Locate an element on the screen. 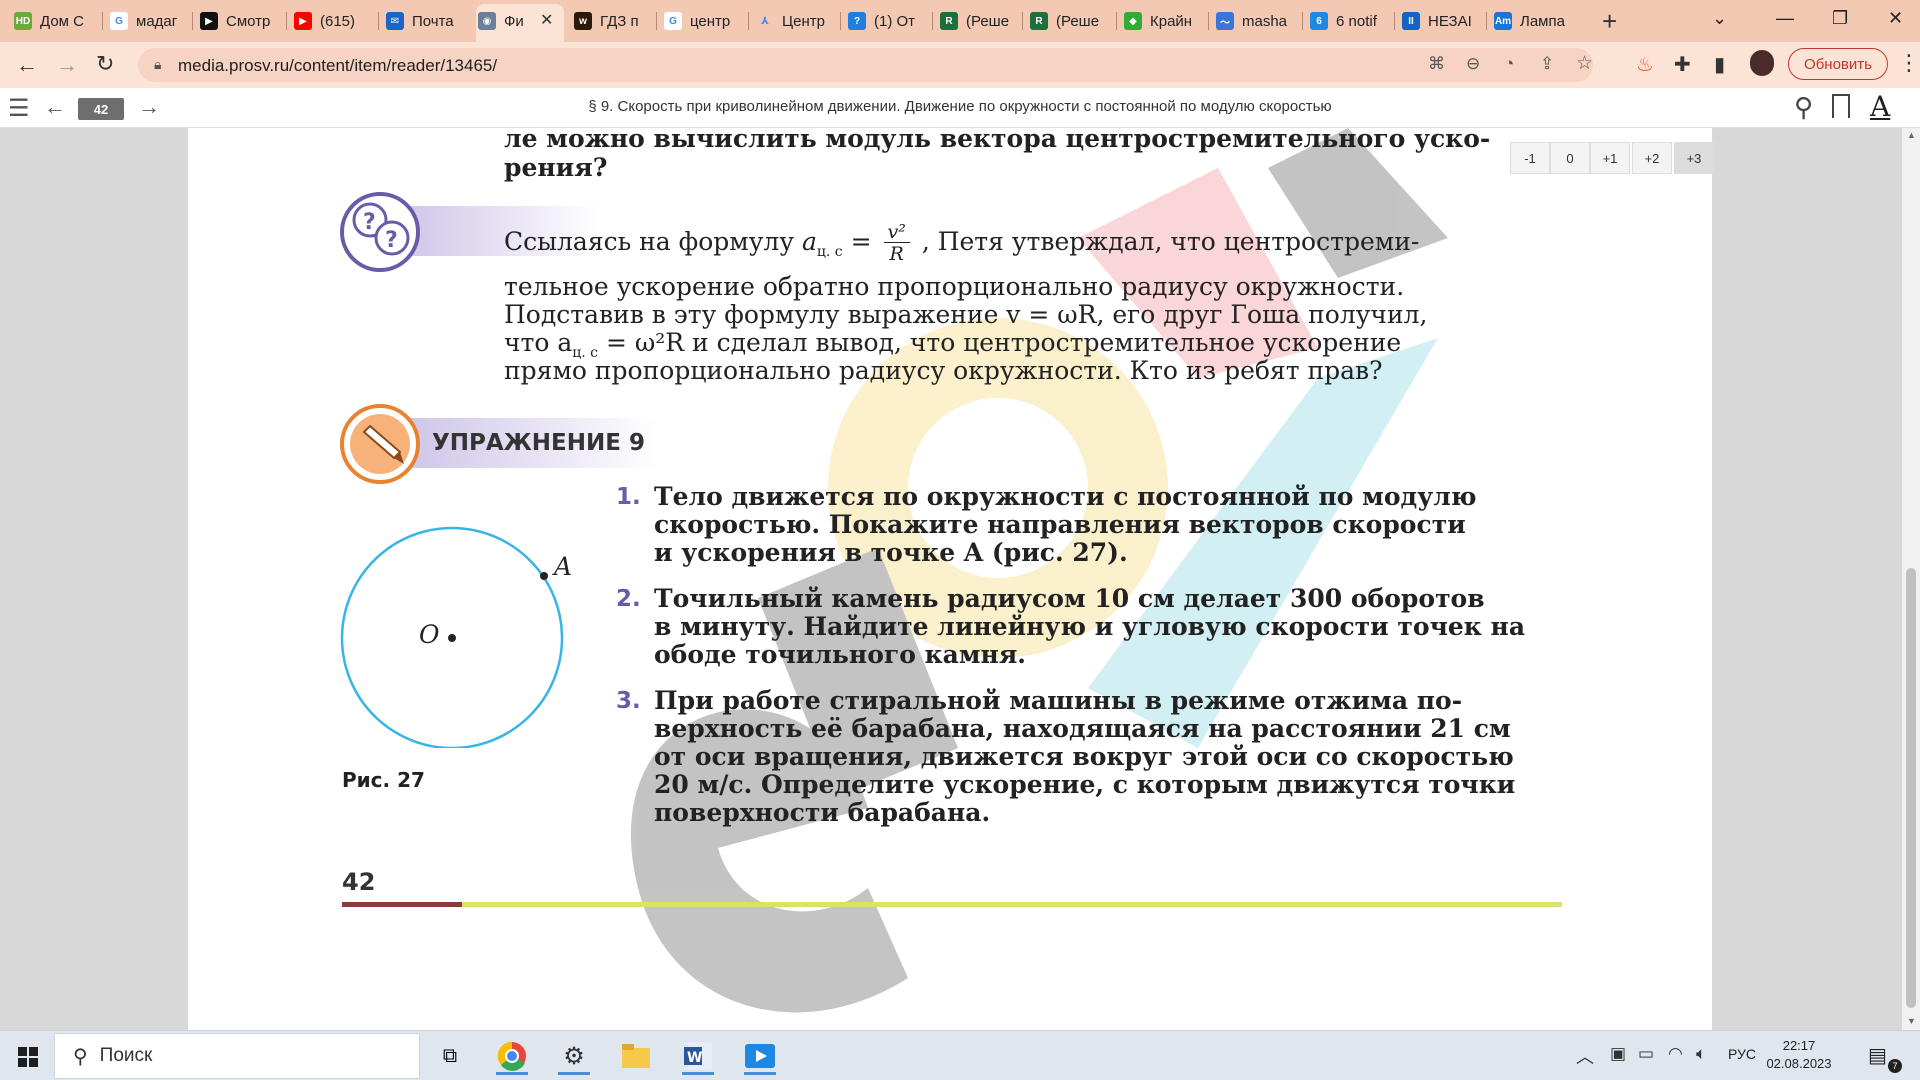 The width and height of the screenshot is (1920, 1080). wifi-icon: ◠ is located at coordinates (1675, 1054).